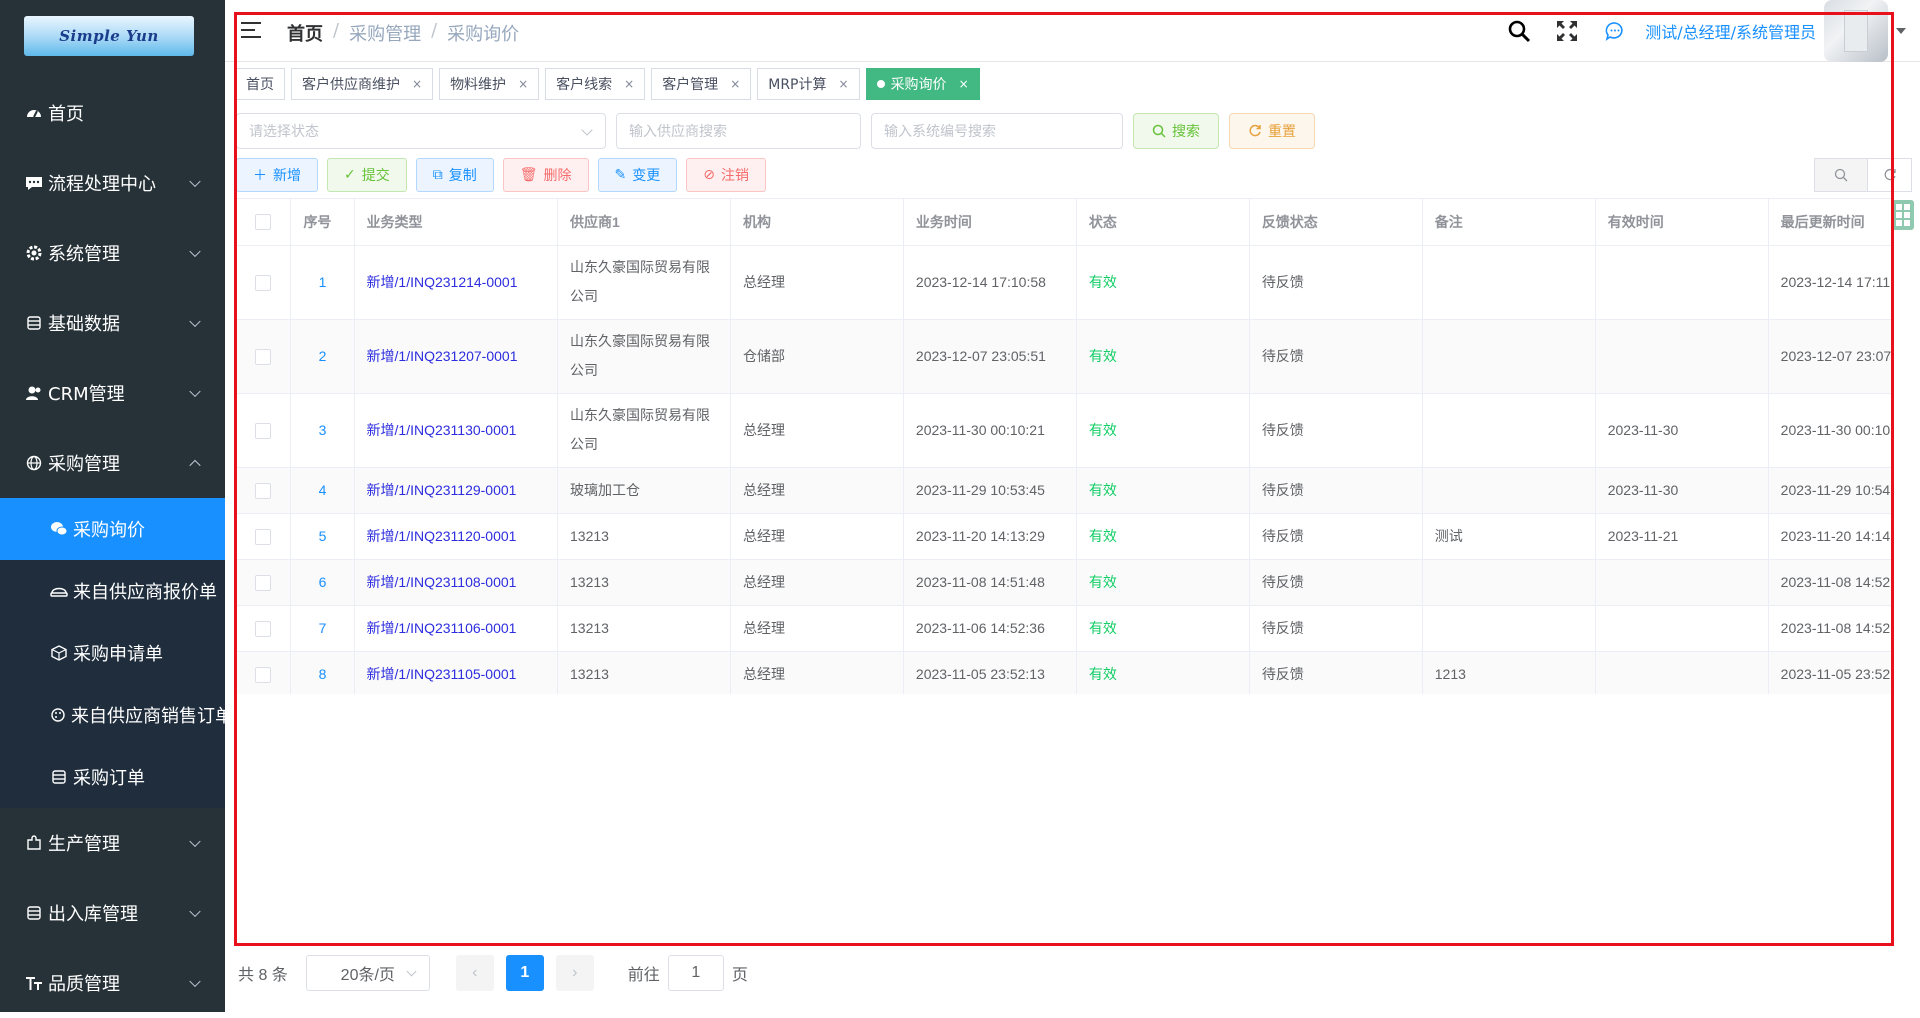 This screenshot has height=1018, width=1920. What do you see at coordinates (260, 84) in the screenshot?
I see `tag-home: 首页` at bounding box center [260, 84].